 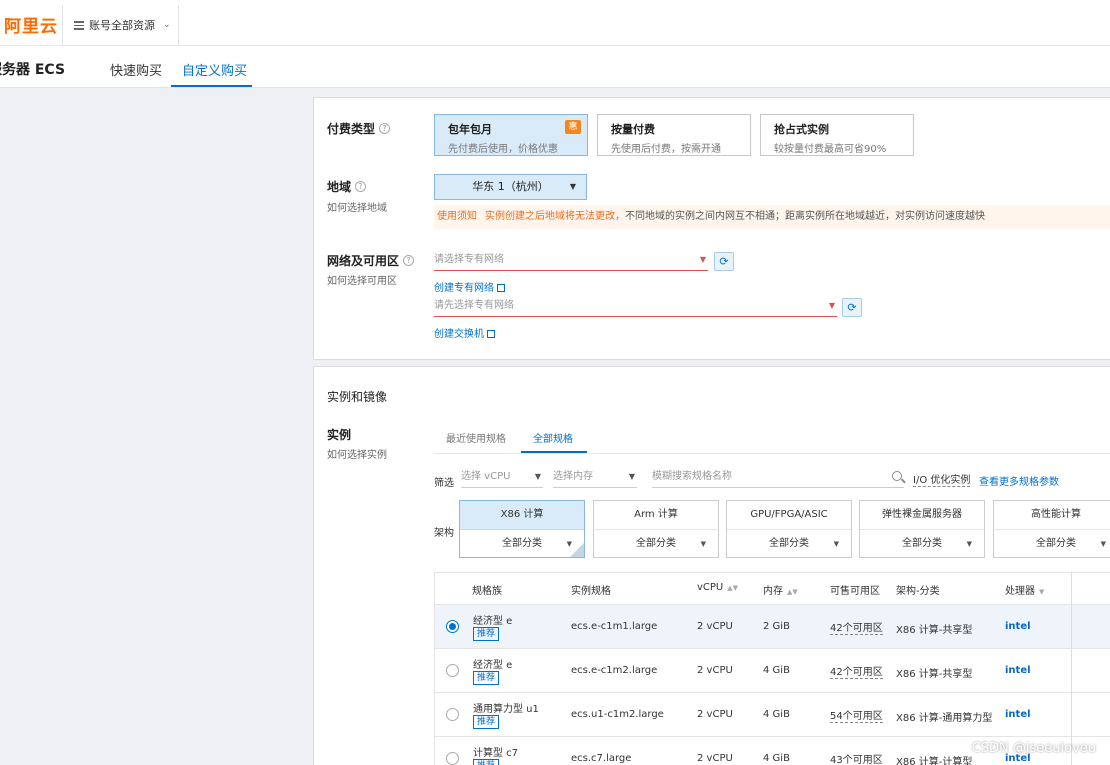 What do you see at coordinates (837, 135) in the screenshot?
I see `billing-option-spot: 抢占式实例 较按量付费最高可省90%` at bounding box center [837, 135].